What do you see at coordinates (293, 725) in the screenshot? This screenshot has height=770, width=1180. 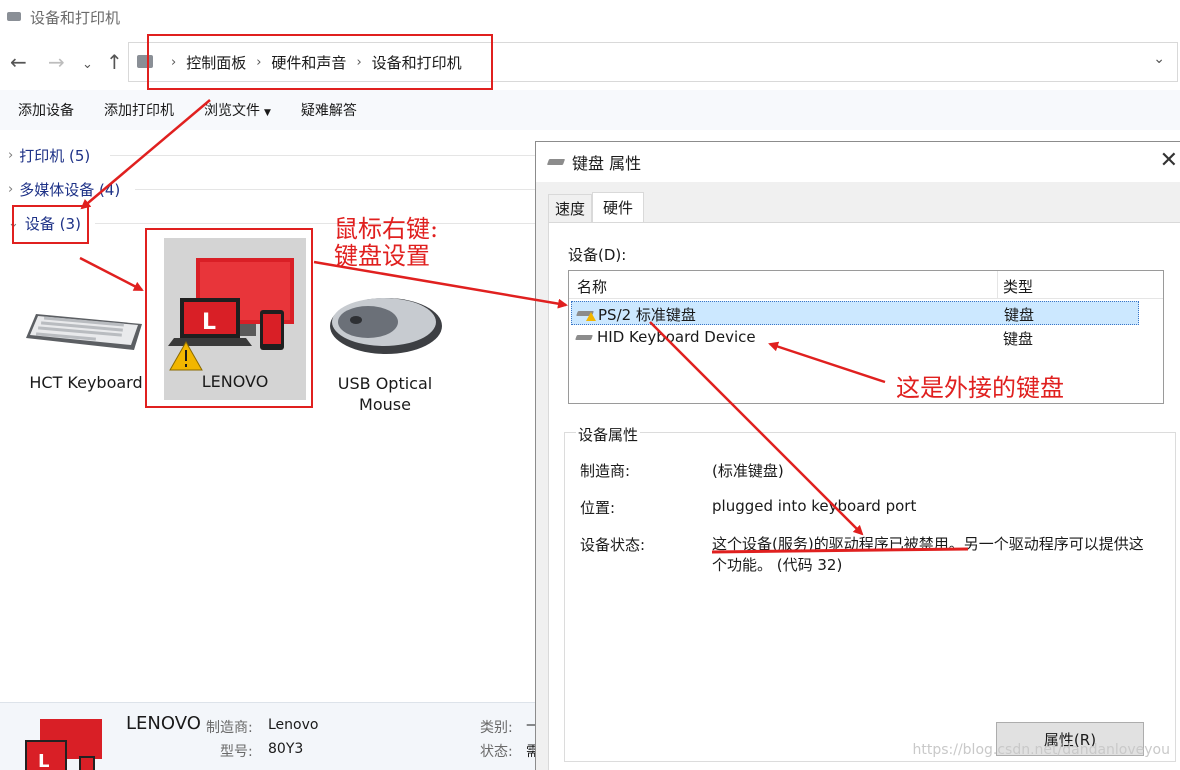 I see `details-manufacturer-value: Lenovo` at bounding box center [293, 725].